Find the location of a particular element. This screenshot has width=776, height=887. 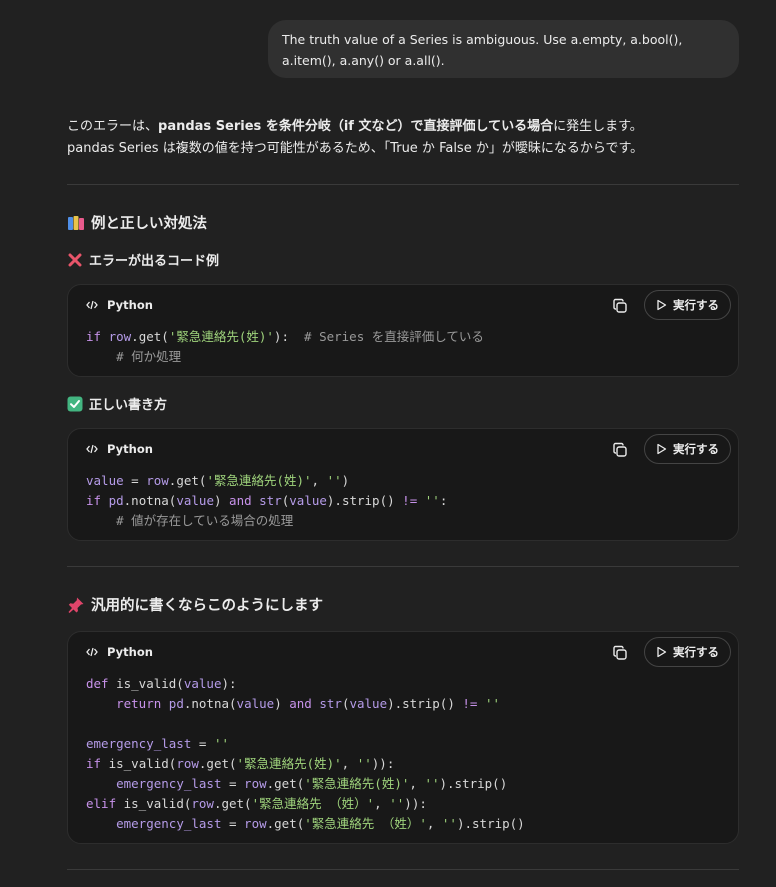

error-example-heading: エラーが出るコード例 is located at coordinates (143, 259).